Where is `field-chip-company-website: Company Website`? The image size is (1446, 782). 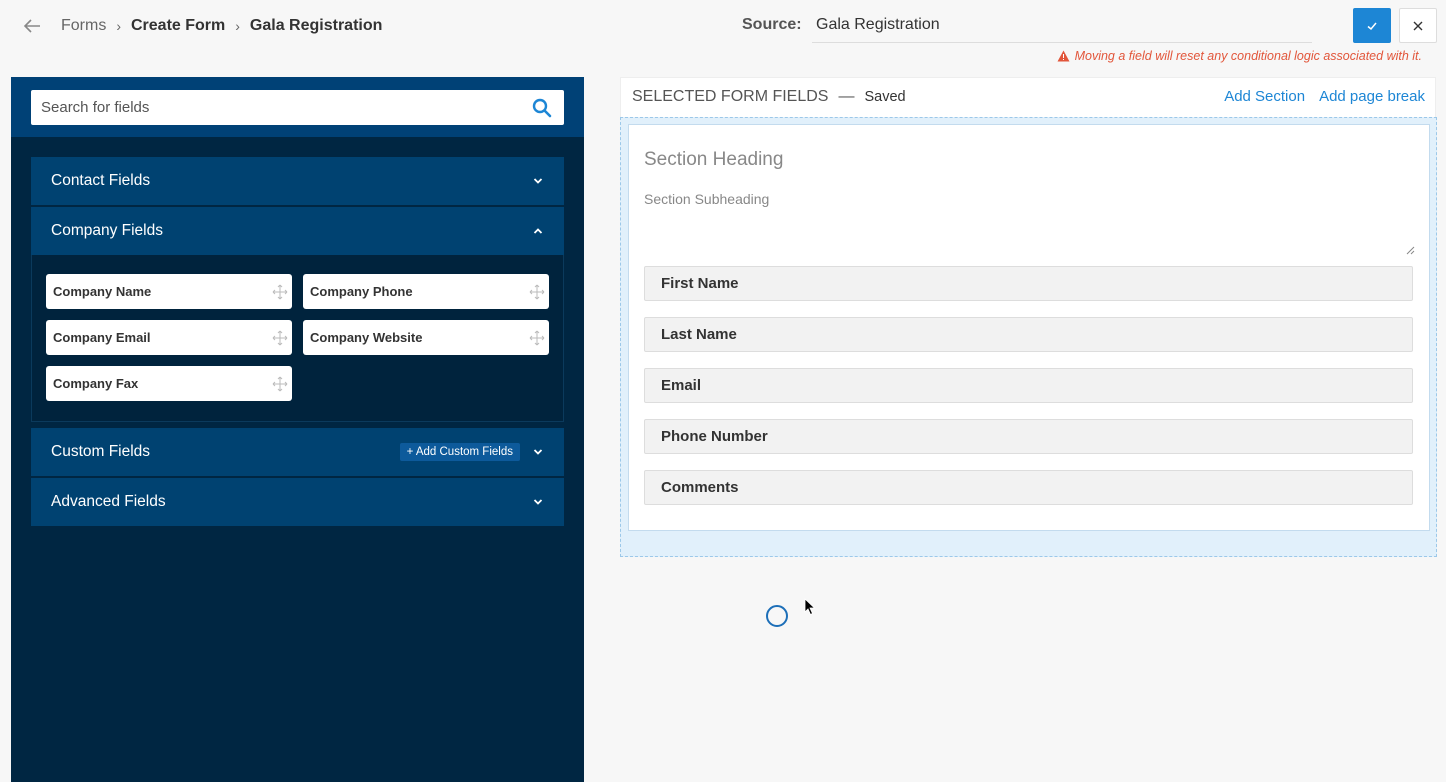 field-chip-company-website: Company Website is located at coordinates (426, 337).